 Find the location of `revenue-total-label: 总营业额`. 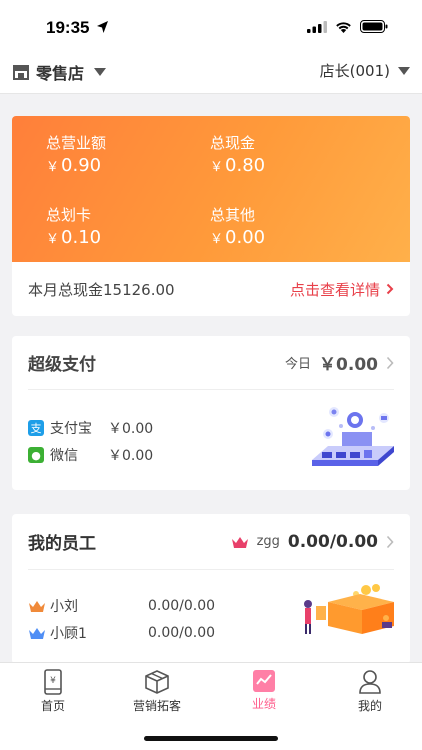

revenue-total-label: 总营业额 is located at coordinates (76, 143).